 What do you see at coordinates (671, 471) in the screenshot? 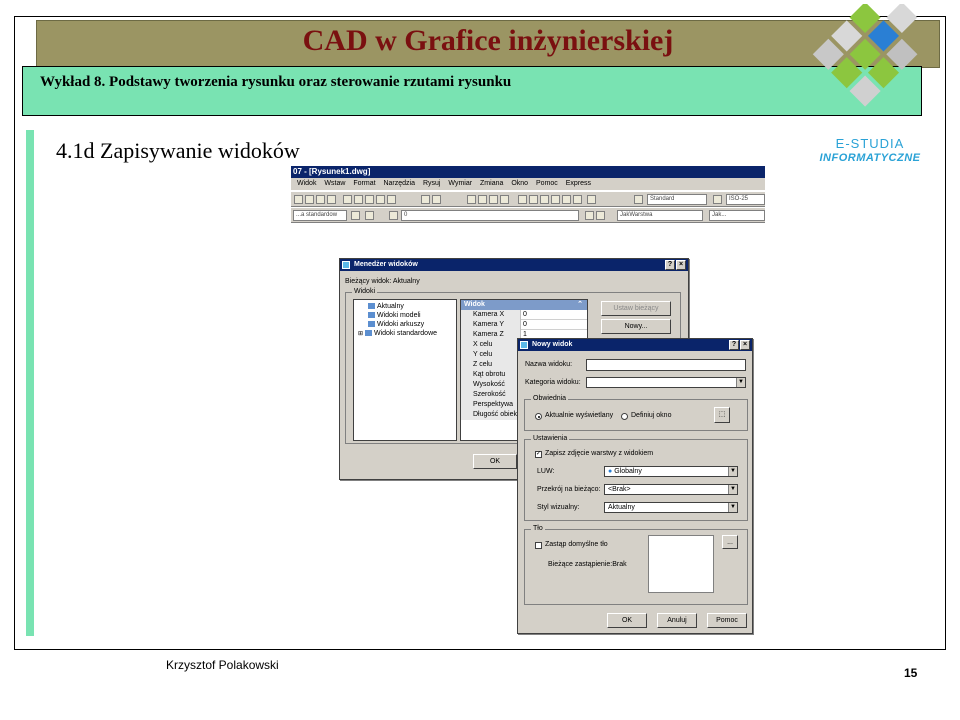
I see `ucs-dropdown: ● Globalny ▼` at bounding box center [671, 471].